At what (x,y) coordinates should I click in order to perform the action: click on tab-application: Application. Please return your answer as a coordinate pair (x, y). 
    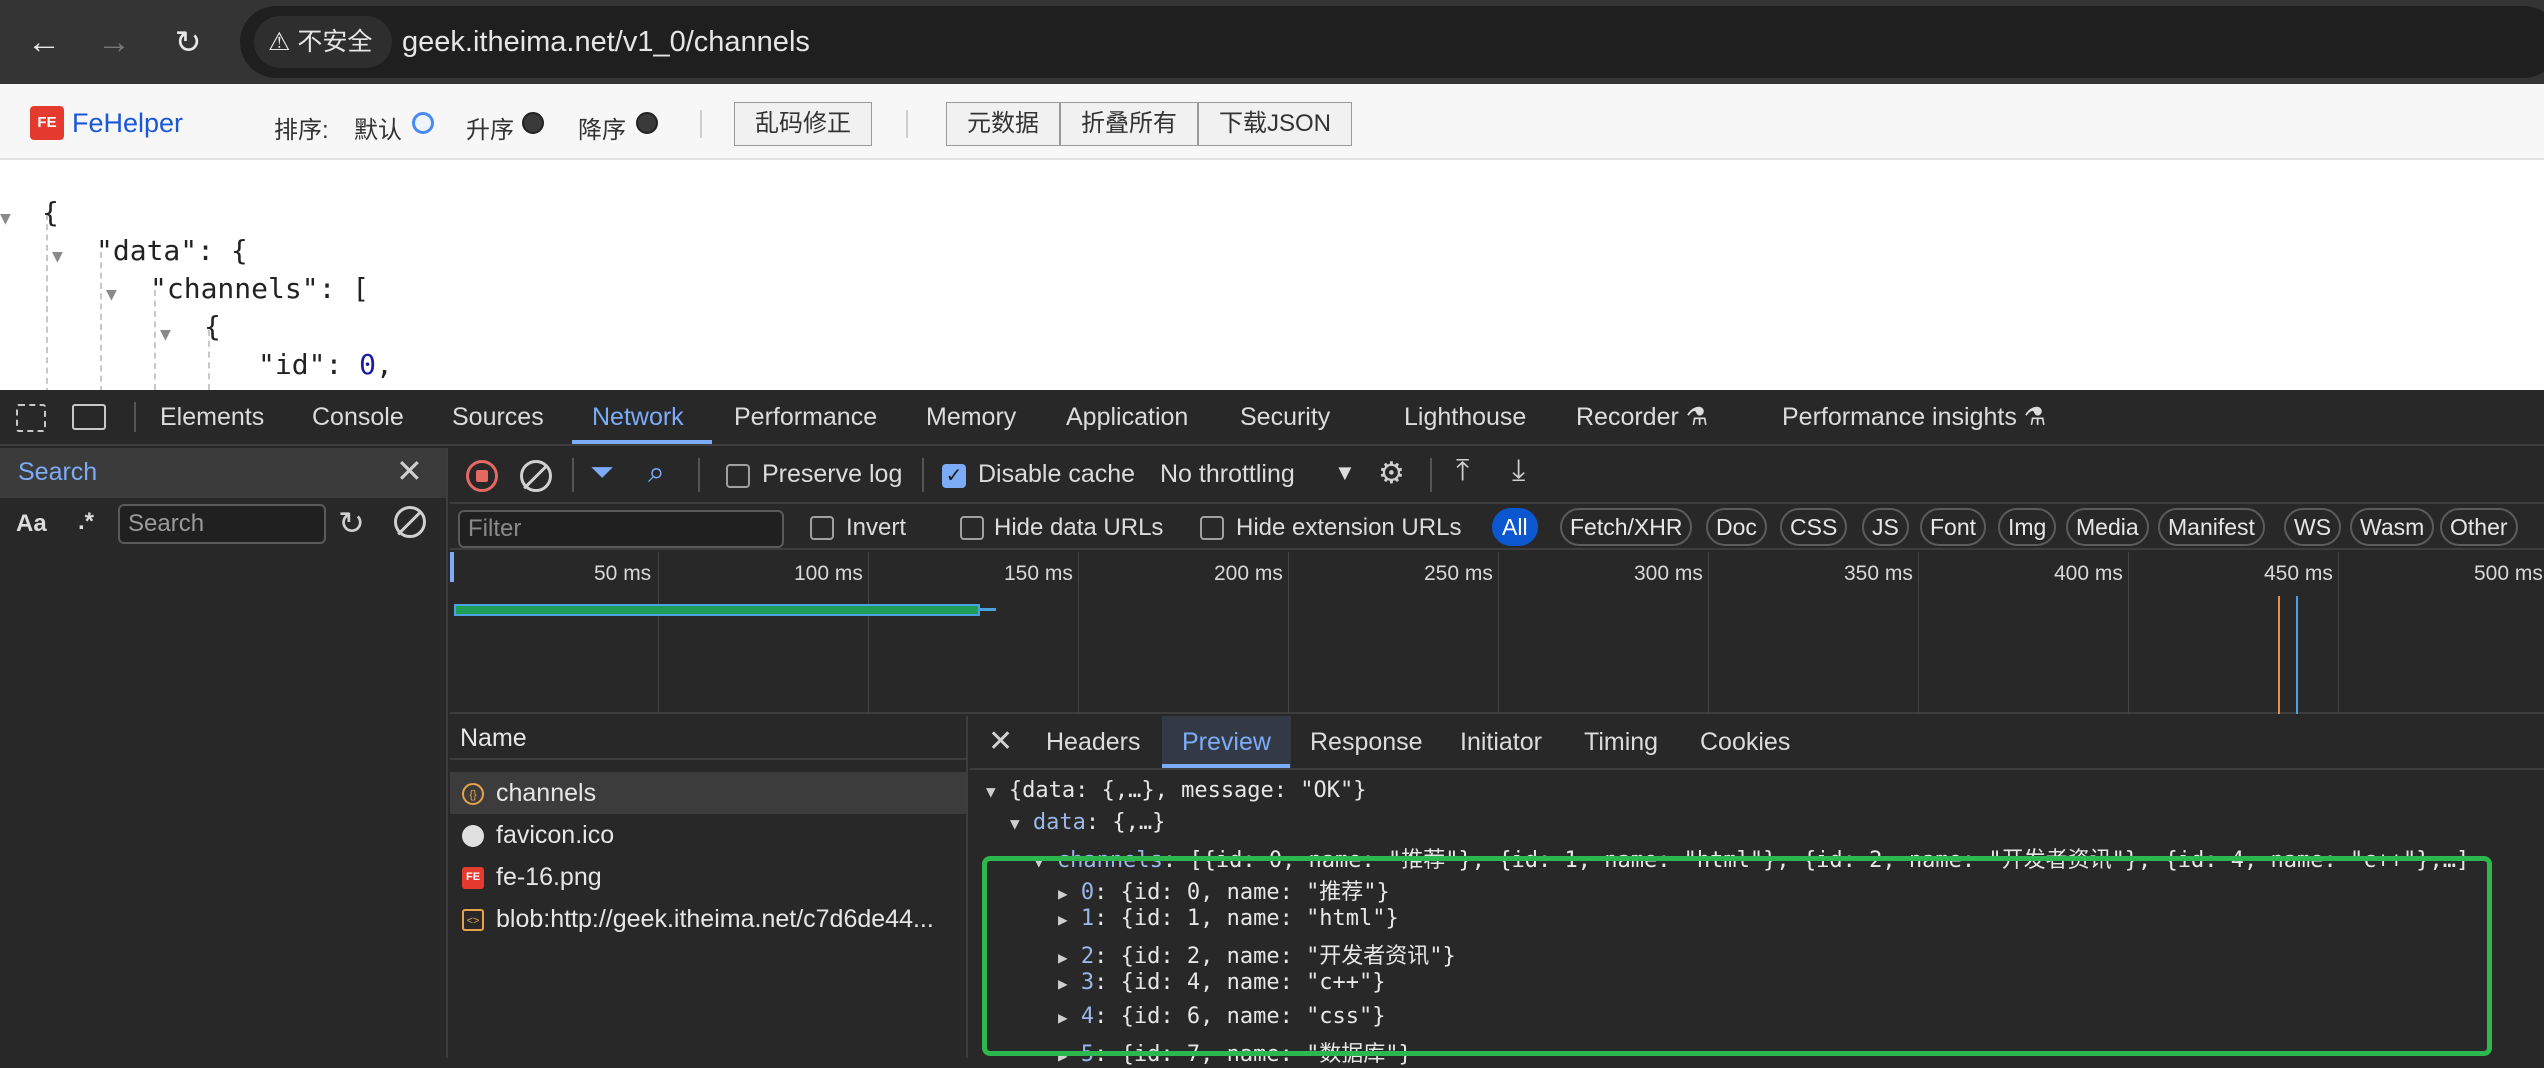
    Looking at the image, I should click on (1127, 417).